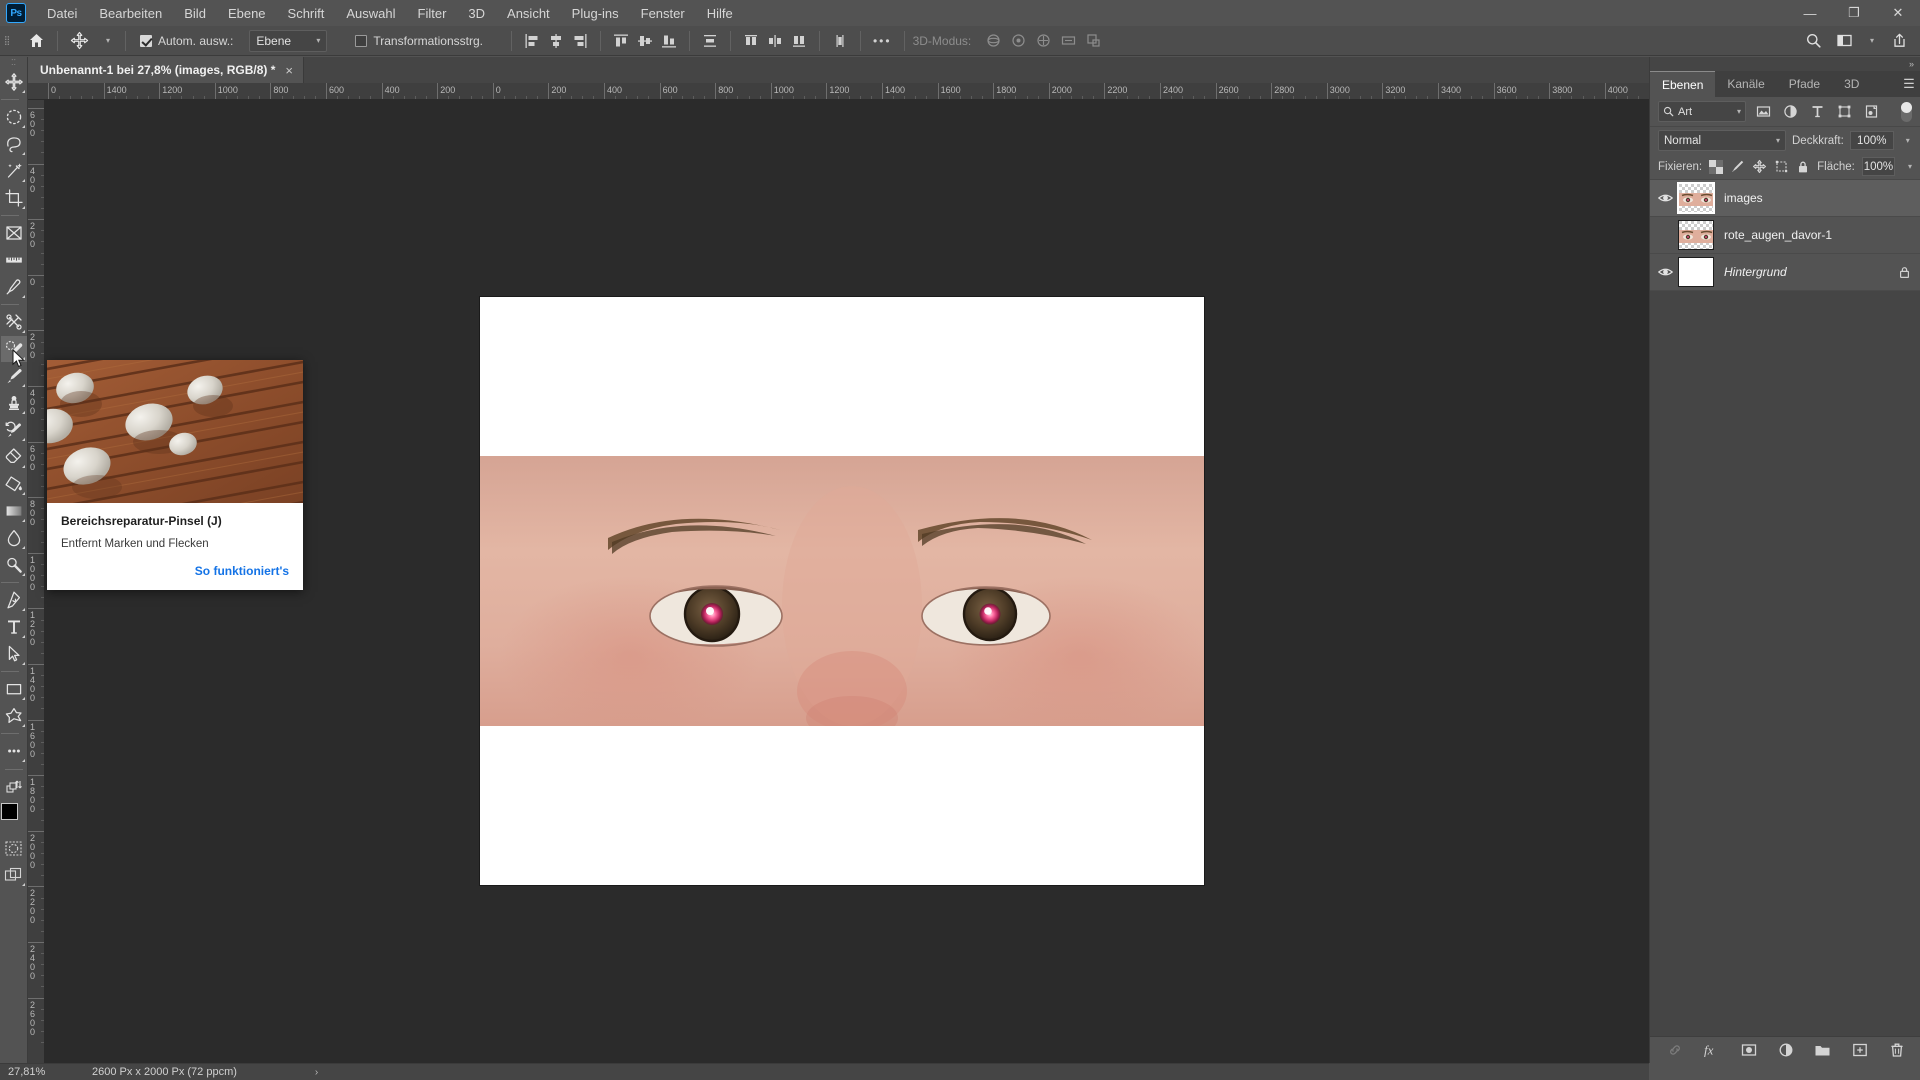 The image size is (1920, 1080). Describe the element at coordinates (14, 233) in the screenshot. I see `frame-tool` at that location.